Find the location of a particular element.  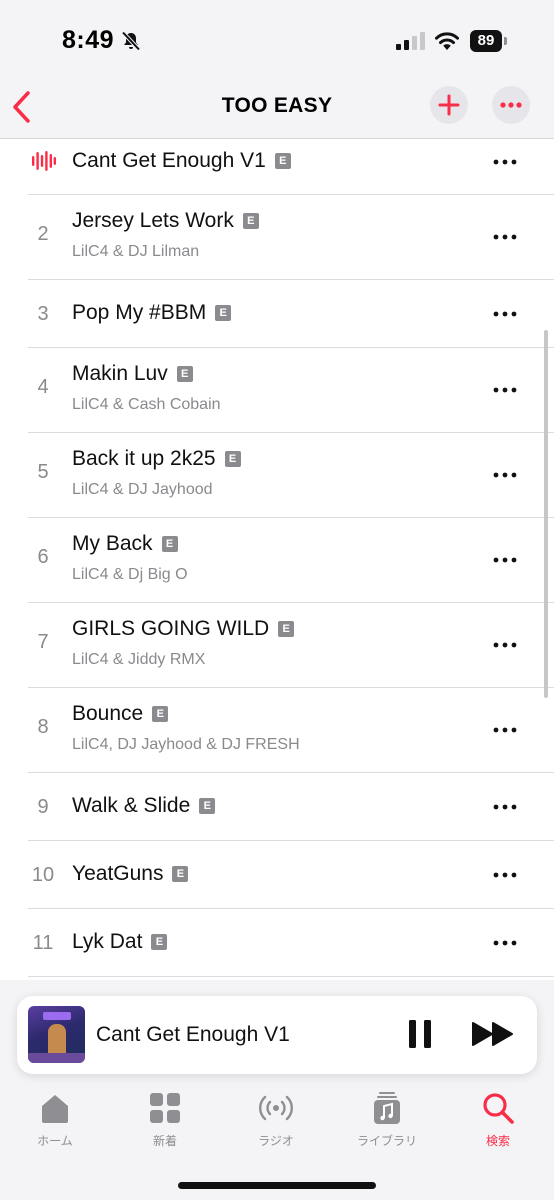

track-number: 10 is located at coordinates (43, 875).